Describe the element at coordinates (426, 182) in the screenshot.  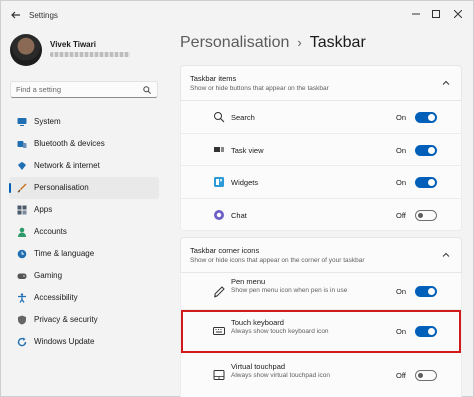
I see `widgets-toggle` at that location.